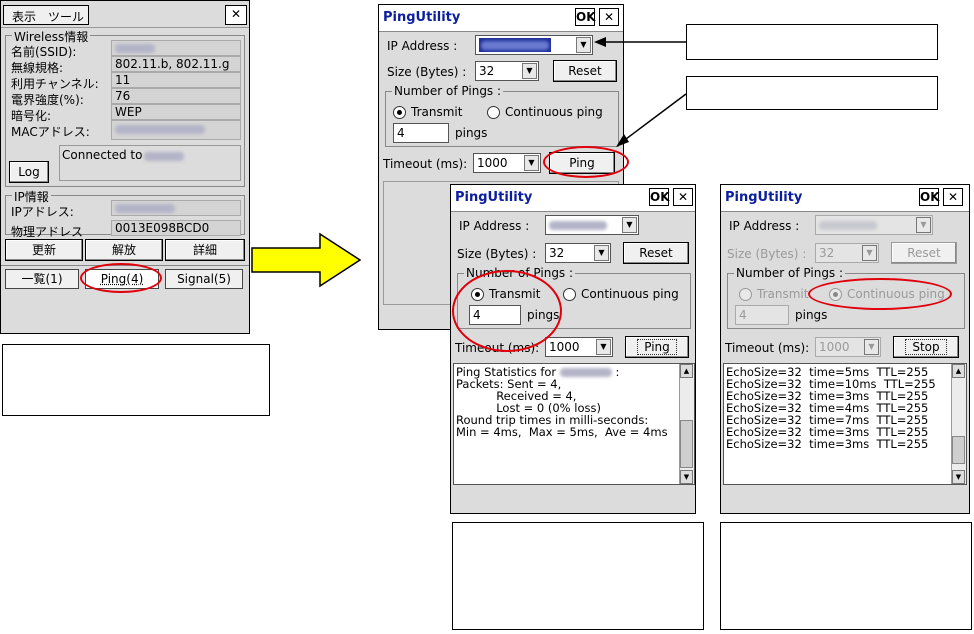 Image resolution: width=974 pixels, height=634 pixels. I want to click on physical-address-label: 物理アドレス, so click(47, 232).